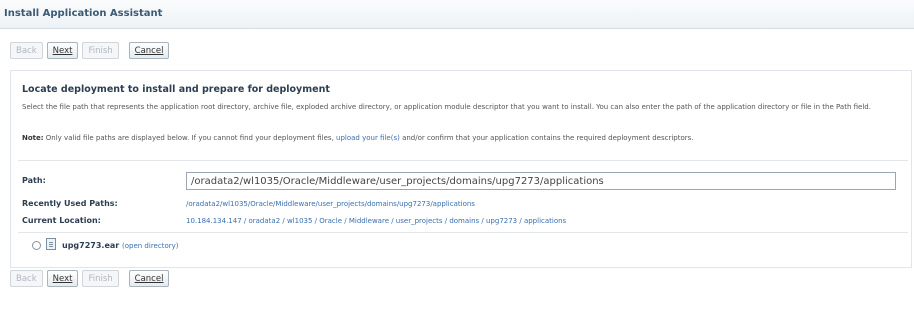  Describe the element at coordinates (150, 246) in the screenshot. I see `open-directory-link: (open directory)` at that location.